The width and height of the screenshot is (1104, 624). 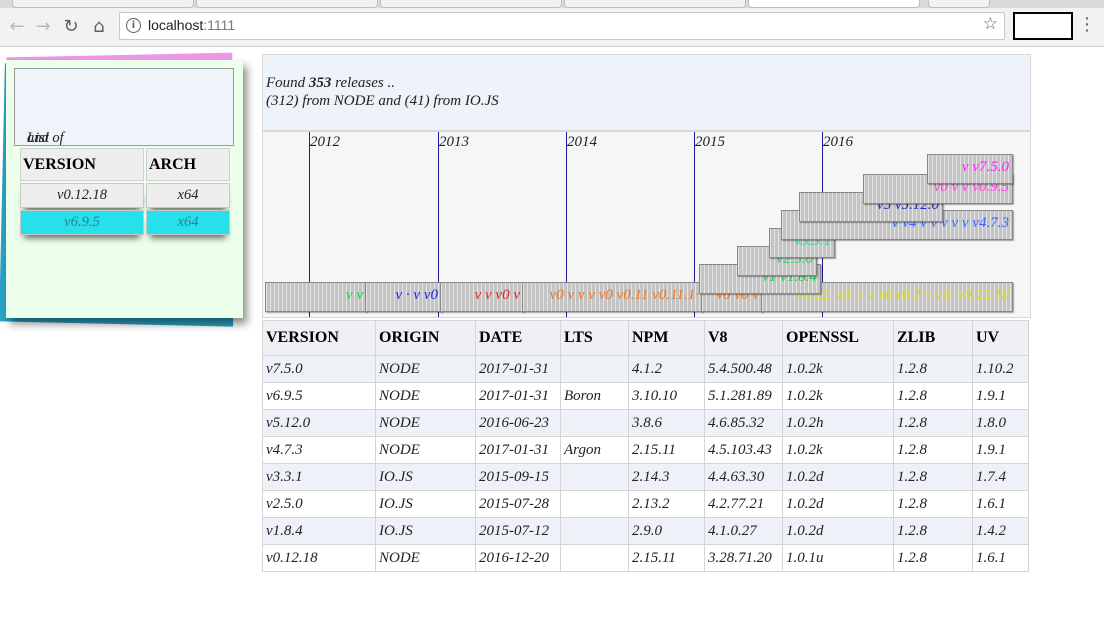 What do you see at coordinates (1000, 477) in the screenshot?
I see `cell-uv: 1.7.4` at bounding box center [1000, 477].